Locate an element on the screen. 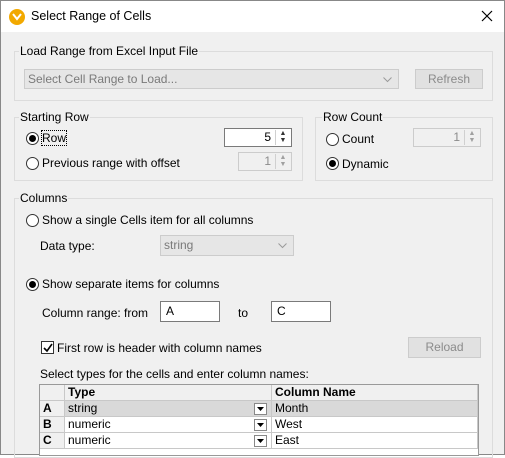 This screenshot has width=505, height=458. column-name-cell: East is located at coordinates (375, 441).